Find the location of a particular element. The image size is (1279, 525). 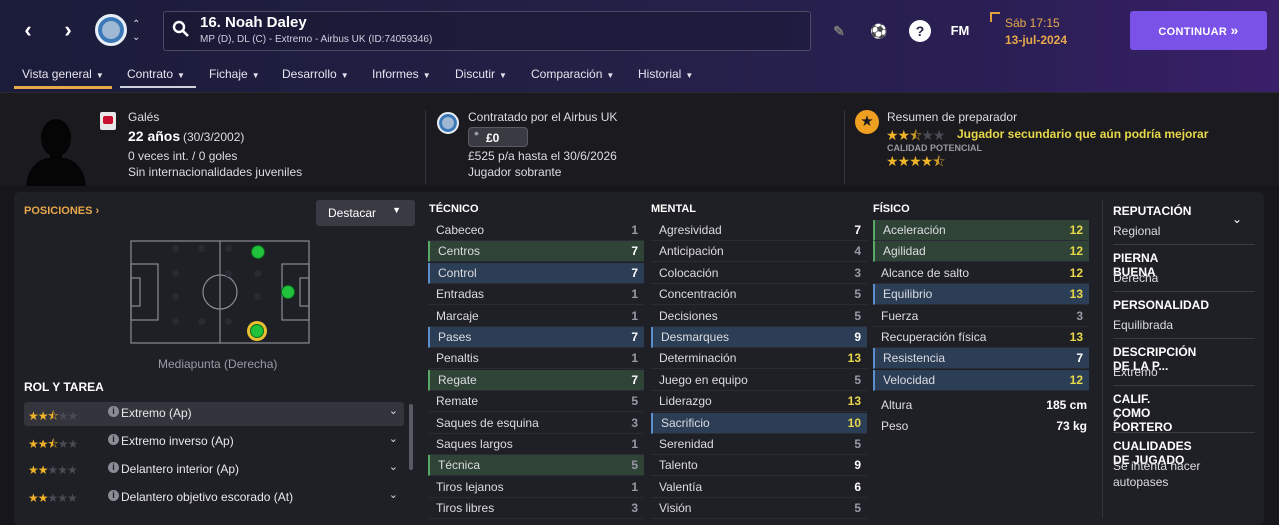

tab-historial: Historial ▼ is located at coordinates (665, 78).